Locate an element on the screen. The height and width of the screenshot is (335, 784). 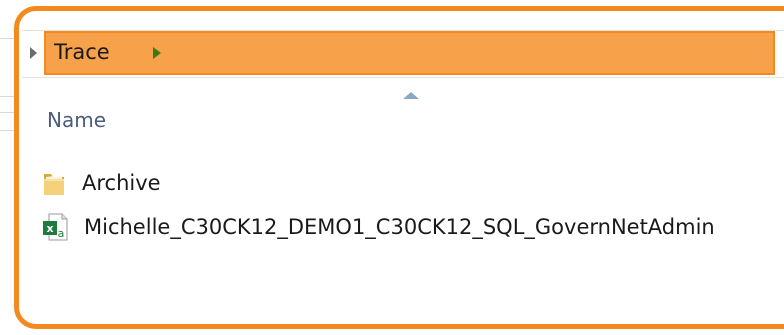
breadcrumb-chevron-icon is located at coordinates (157, 53).